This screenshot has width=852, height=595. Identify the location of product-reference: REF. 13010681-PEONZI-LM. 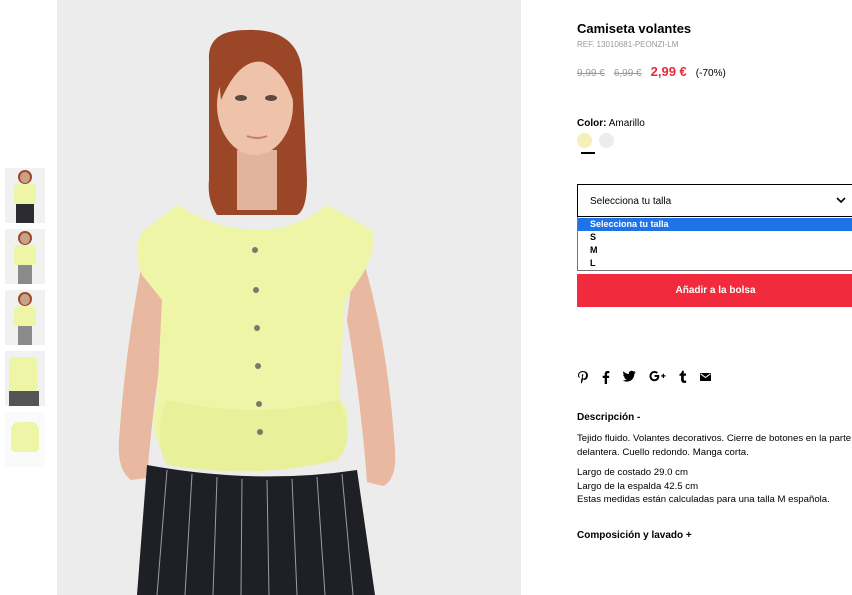
(628, 44).